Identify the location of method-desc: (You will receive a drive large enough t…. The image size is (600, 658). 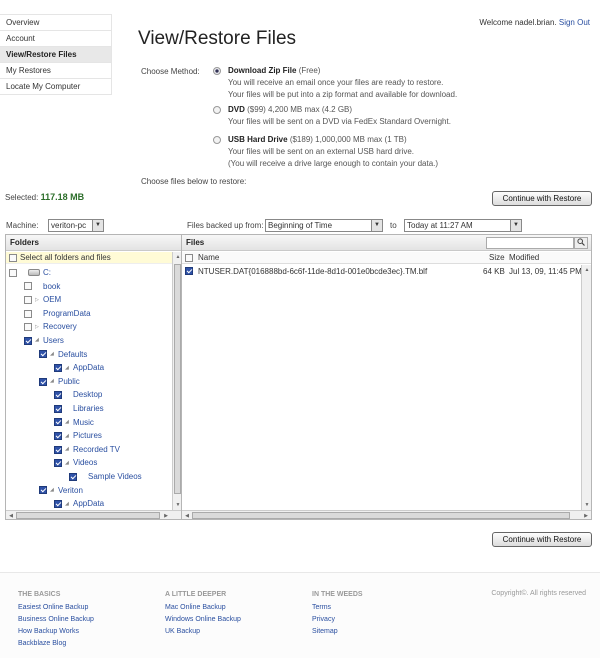
(333, 163).